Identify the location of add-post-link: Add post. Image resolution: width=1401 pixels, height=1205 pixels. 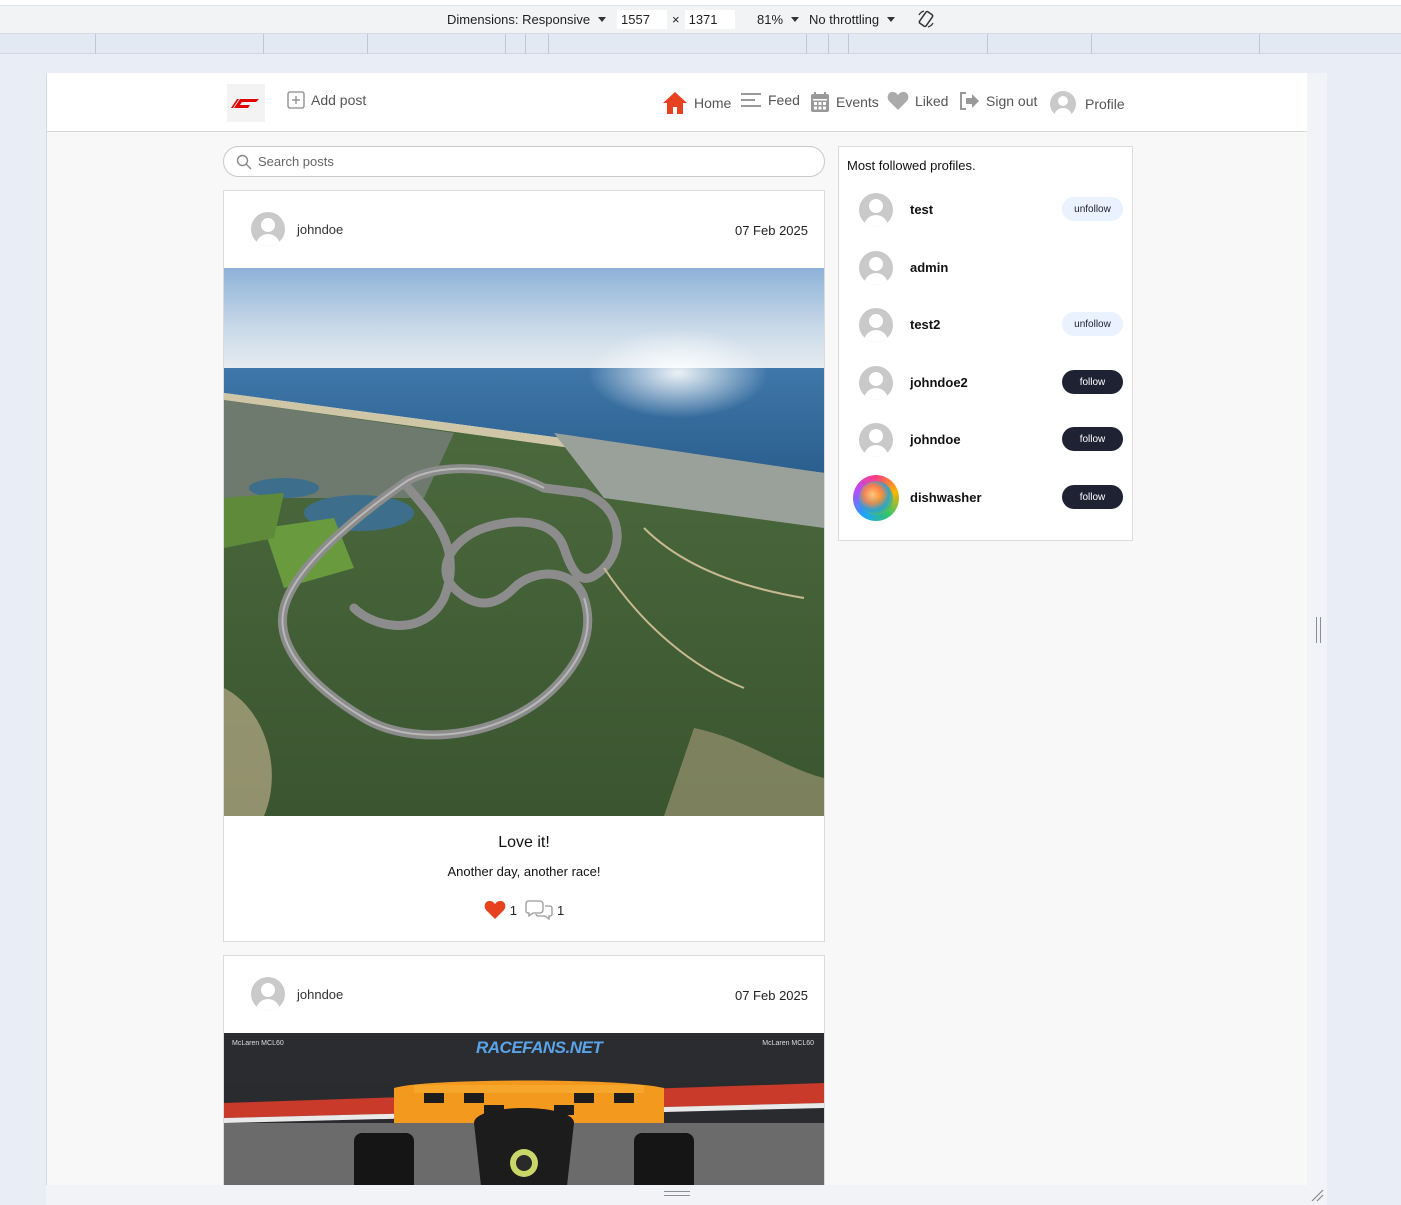
(326, 100).